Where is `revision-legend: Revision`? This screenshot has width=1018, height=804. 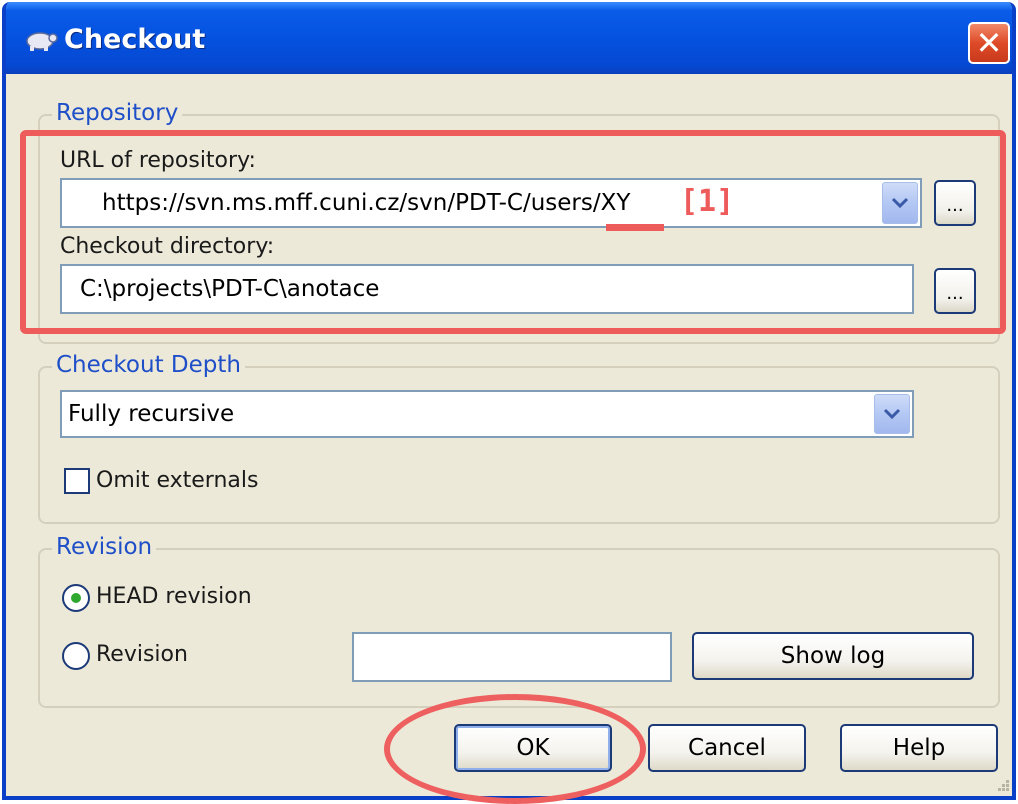 revision-legend: Revision is located at coordinates (104, 547).